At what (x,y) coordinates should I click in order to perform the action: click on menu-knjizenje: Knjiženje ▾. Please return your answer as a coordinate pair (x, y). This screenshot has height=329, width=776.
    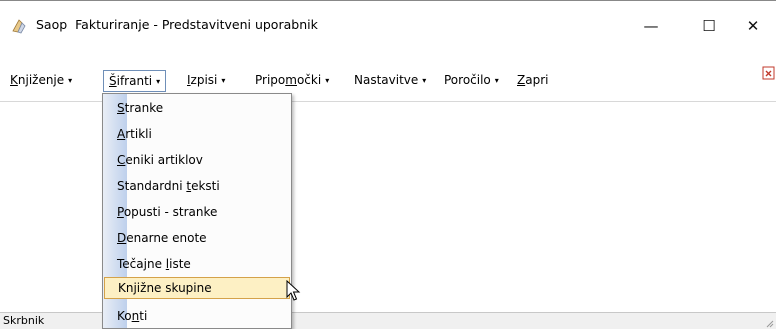
    Looking at the image, I should click on (41, 81).